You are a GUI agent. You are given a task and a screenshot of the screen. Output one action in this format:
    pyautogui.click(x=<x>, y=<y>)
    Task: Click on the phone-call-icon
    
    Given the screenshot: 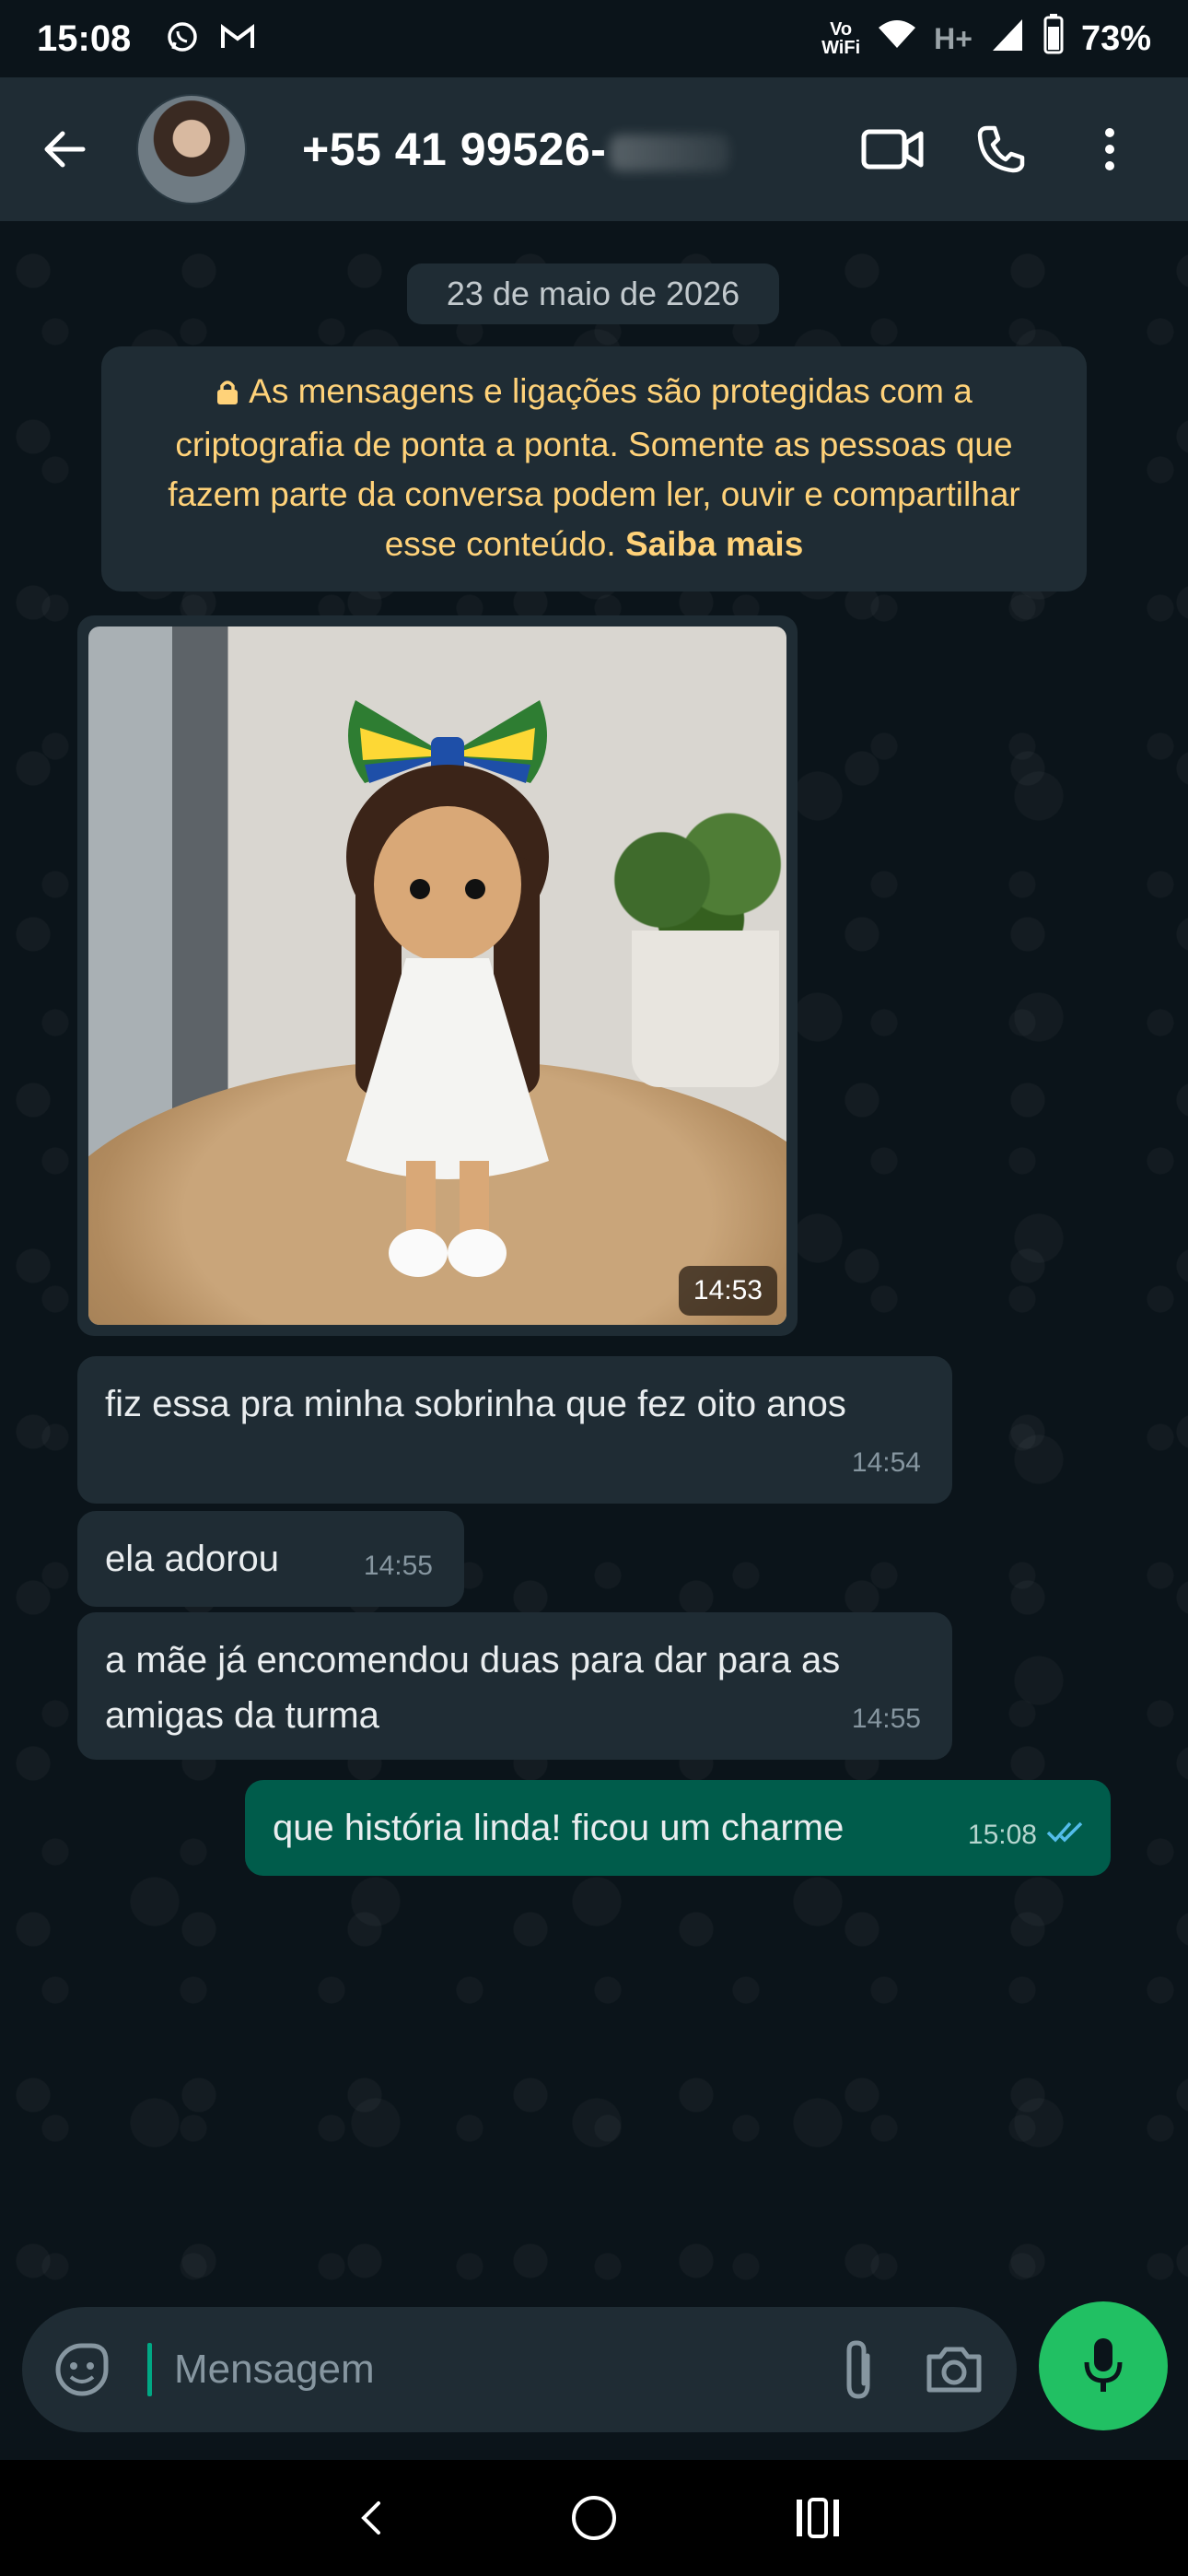 What is the action you would take?
    pyautogui.click(x=1001, y=149)
    